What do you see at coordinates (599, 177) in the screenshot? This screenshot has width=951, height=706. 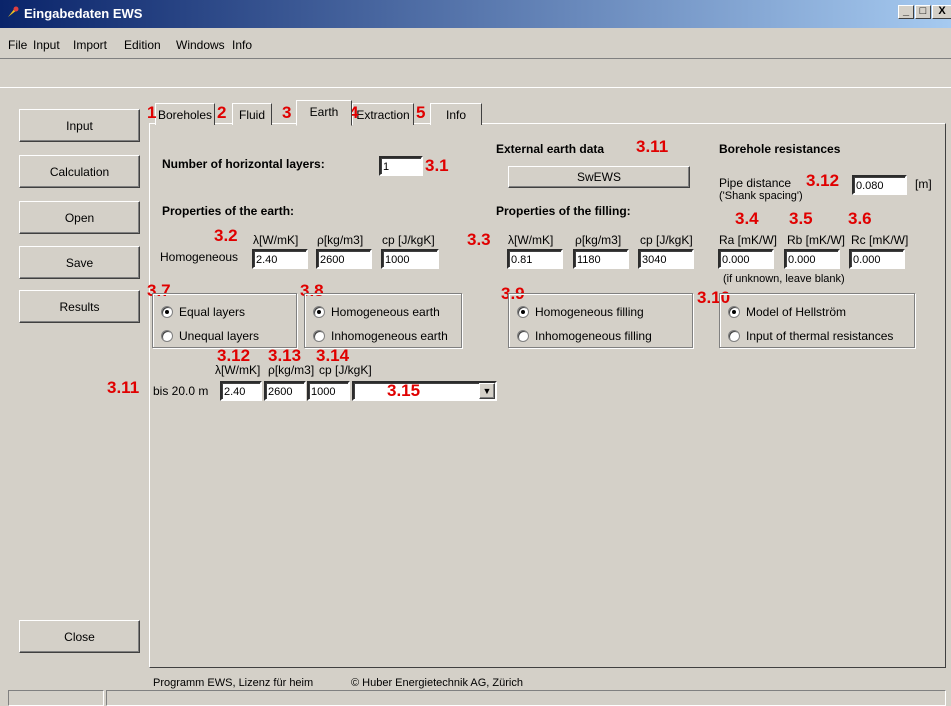 I see `swews-button: SwEWS` at bounding box center [599, 177].